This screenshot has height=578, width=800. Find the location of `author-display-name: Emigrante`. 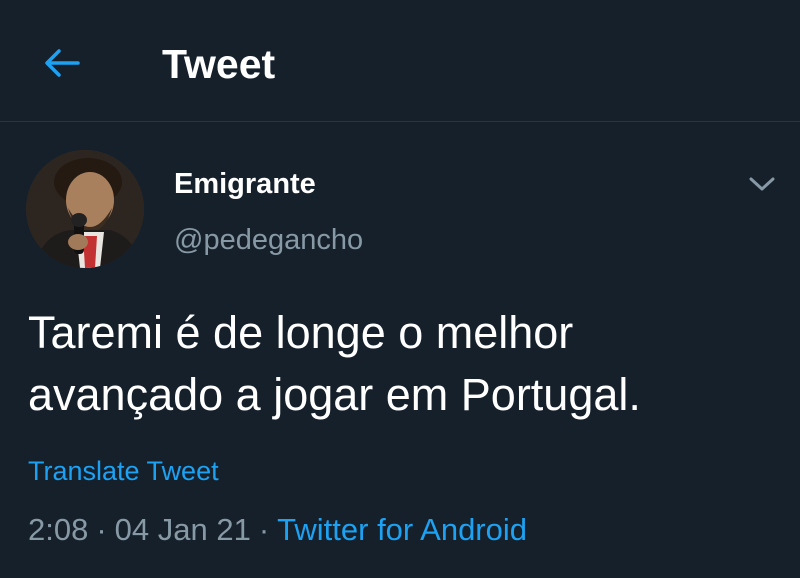

author-display-name: Emigrante is located at coordinates (245, 184).